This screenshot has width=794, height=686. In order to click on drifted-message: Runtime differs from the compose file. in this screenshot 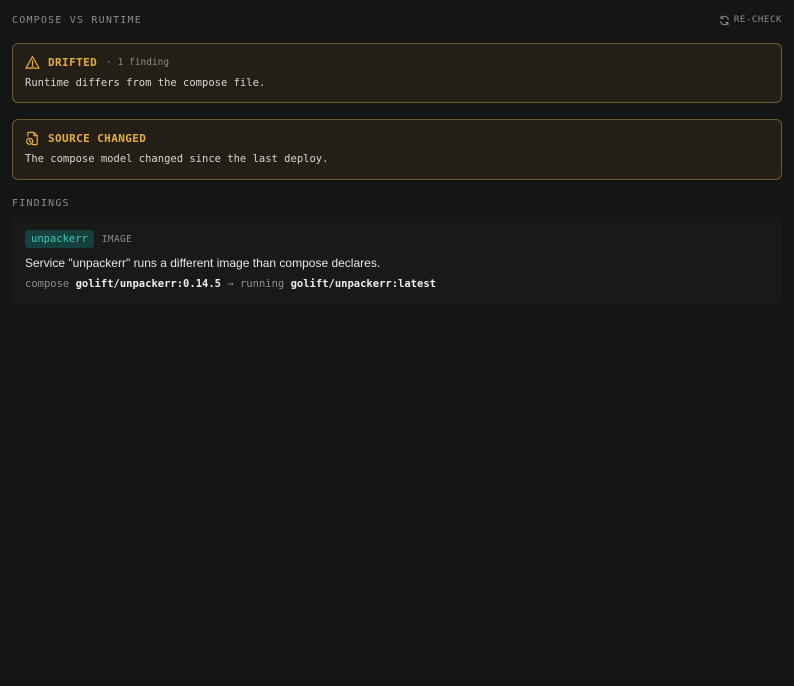, I will do `click(145, 83)`.